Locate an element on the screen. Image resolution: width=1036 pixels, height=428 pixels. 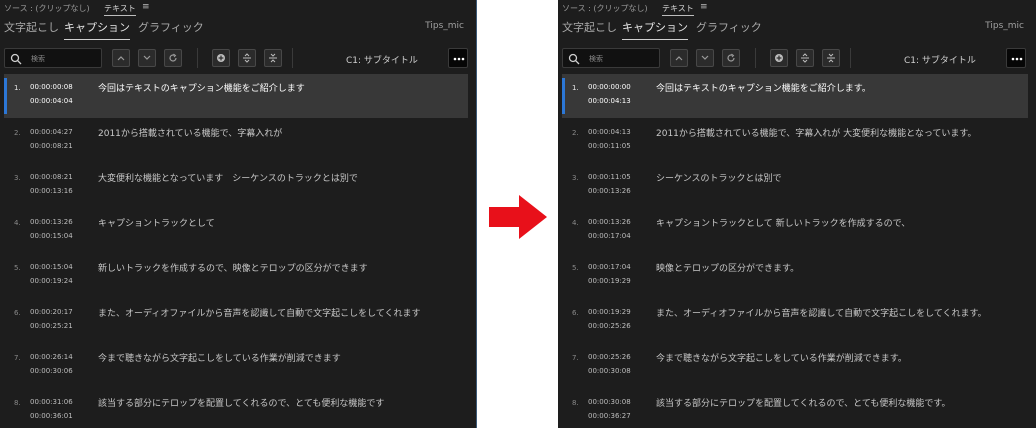
caption-out-time: 00:00:19:29 is located at coordinates (609, 281).